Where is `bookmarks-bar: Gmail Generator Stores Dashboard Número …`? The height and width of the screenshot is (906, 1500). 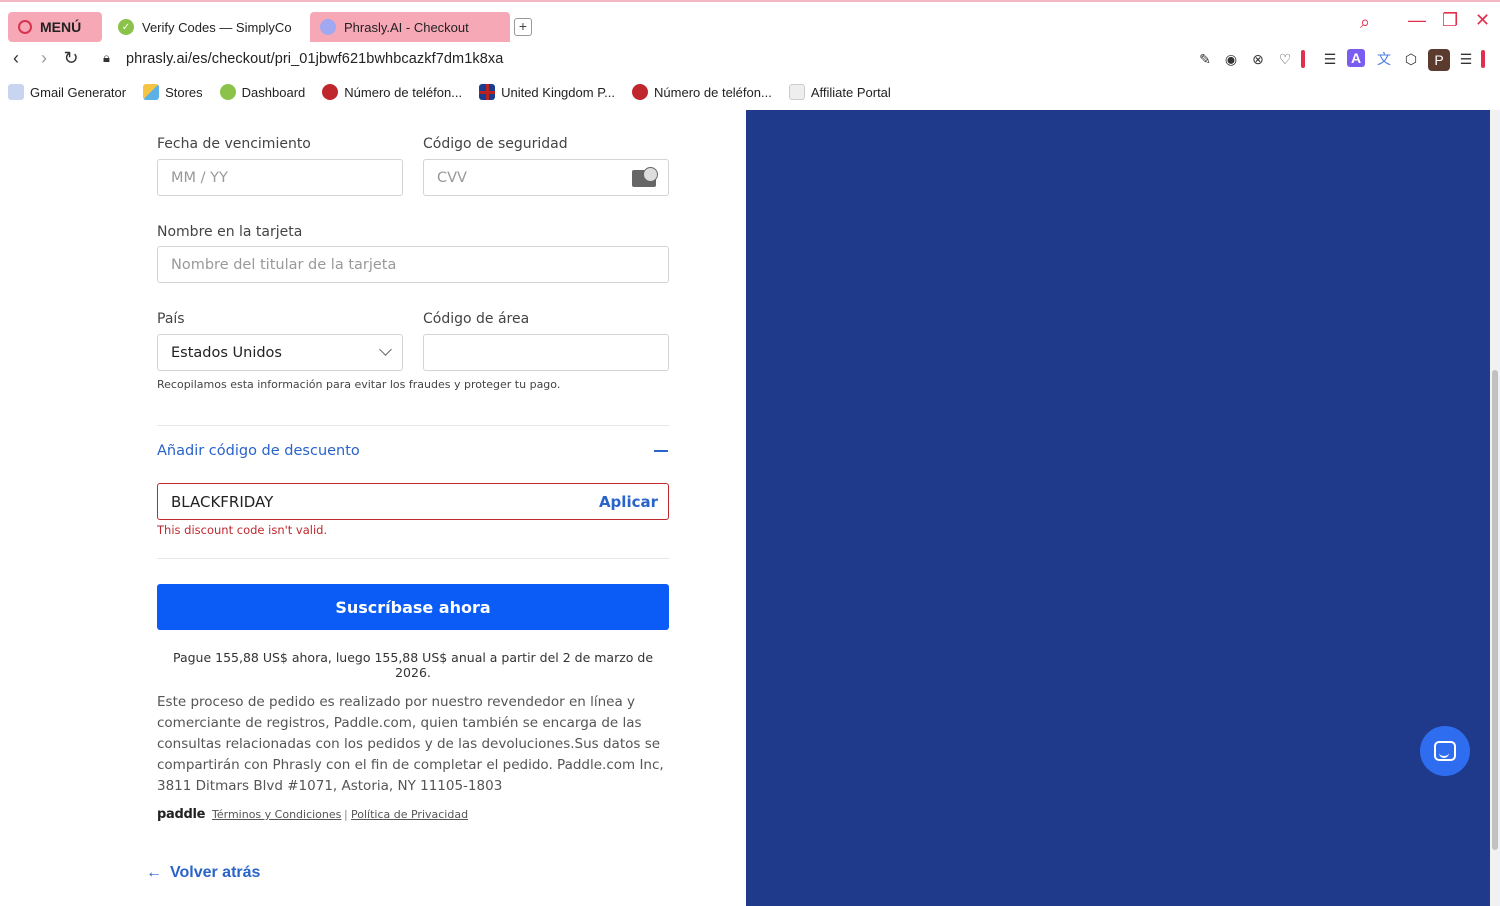 bookmarks-bar: Gmail Generator Stores Dashboard Número … is located at coordinates (750, 92).